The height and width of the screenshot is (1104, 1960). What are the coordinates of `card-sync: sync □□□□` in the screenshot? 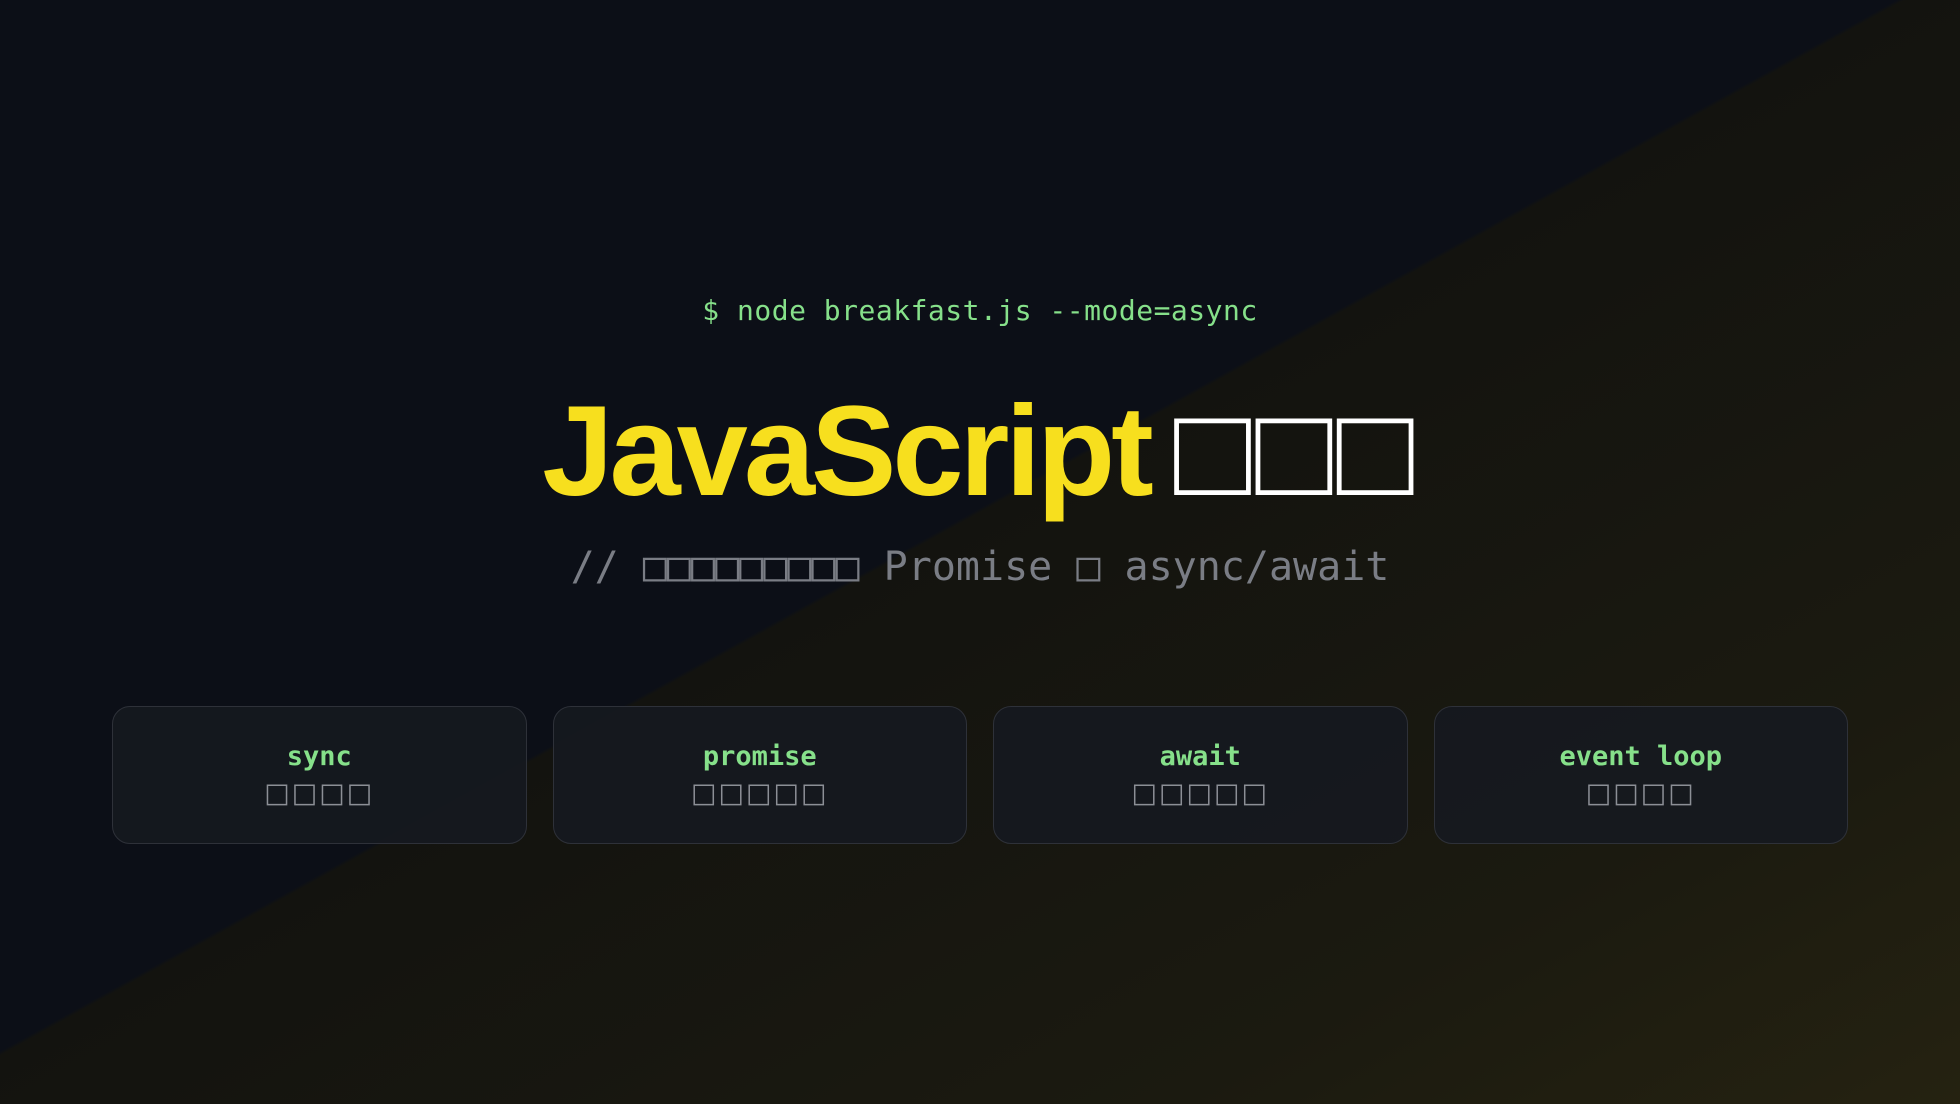 It's located at (319, 775).